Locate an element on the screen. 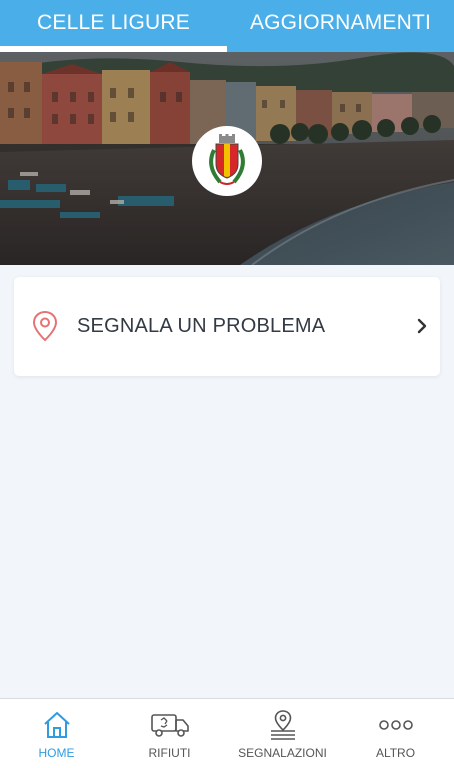 The width and height of the screenshot is (454, 768). home-icon is located at coordinates (56, 725).